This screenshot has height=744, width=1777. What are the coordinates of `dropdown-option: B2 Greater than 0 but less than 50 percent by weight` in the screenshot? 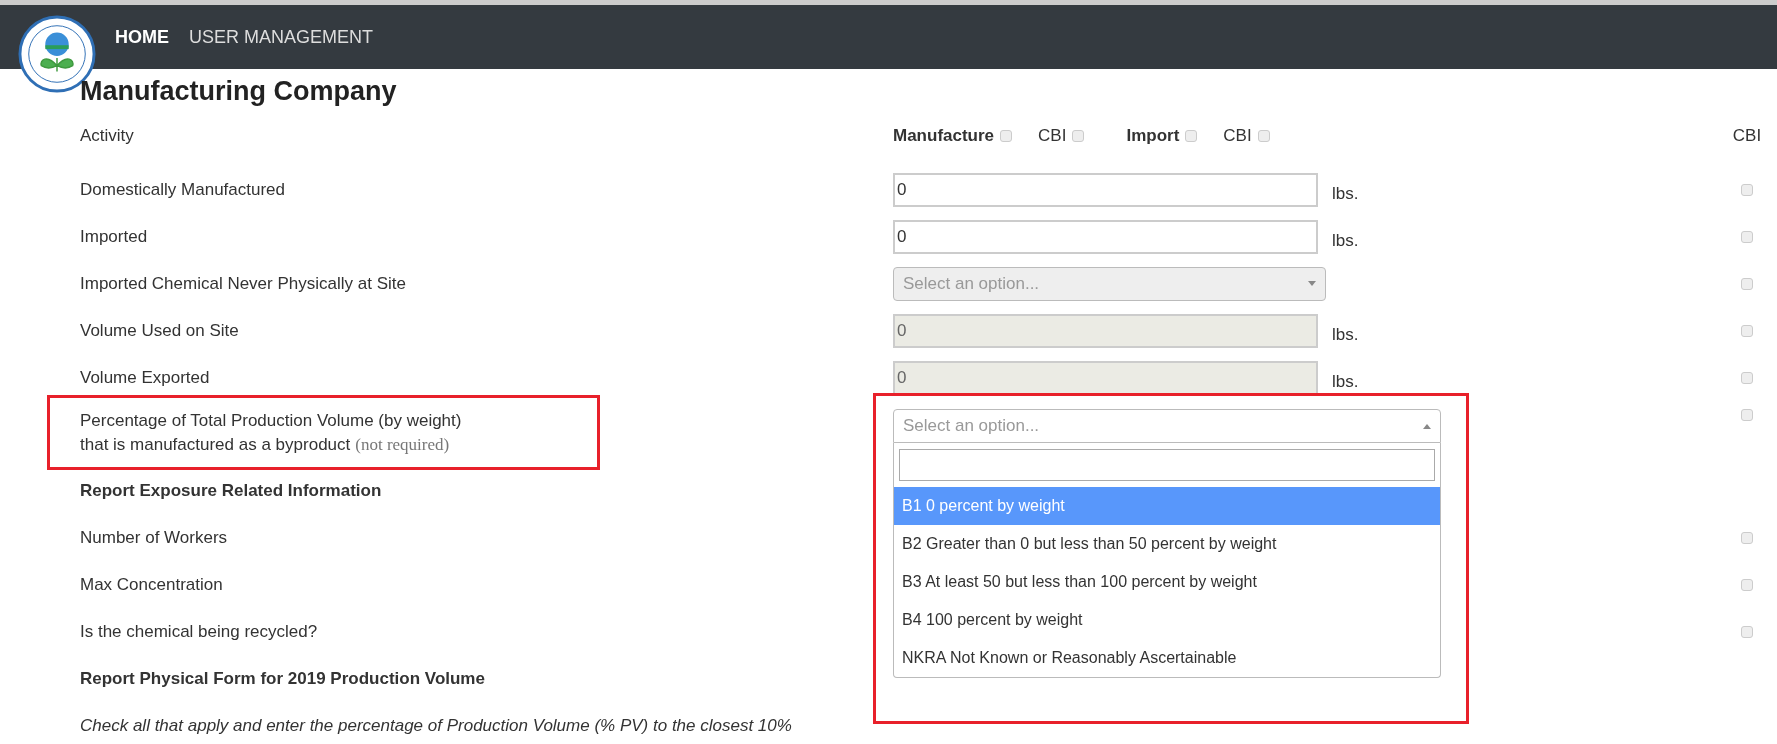 It's located at (1167, 544).